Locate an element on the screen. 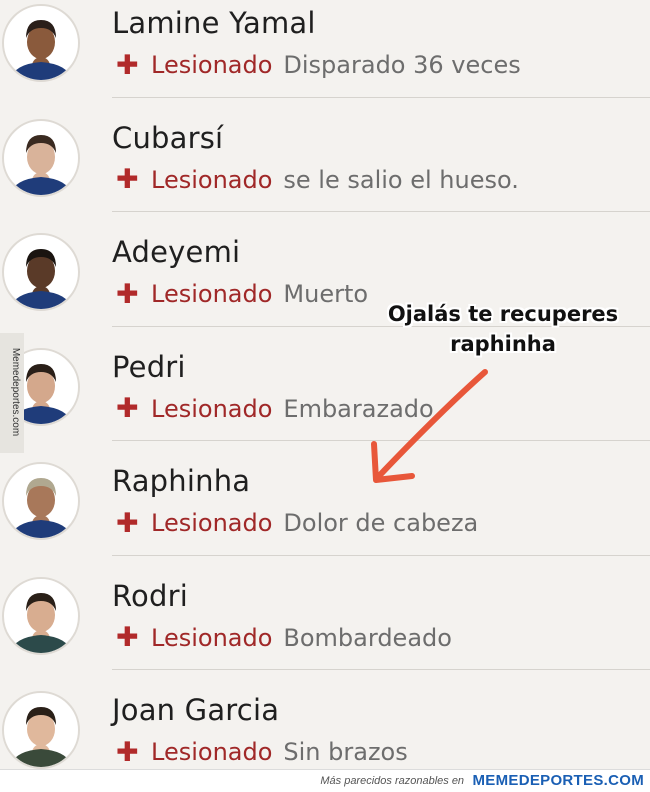  arrow-icon is located at coordinates (429, 426).